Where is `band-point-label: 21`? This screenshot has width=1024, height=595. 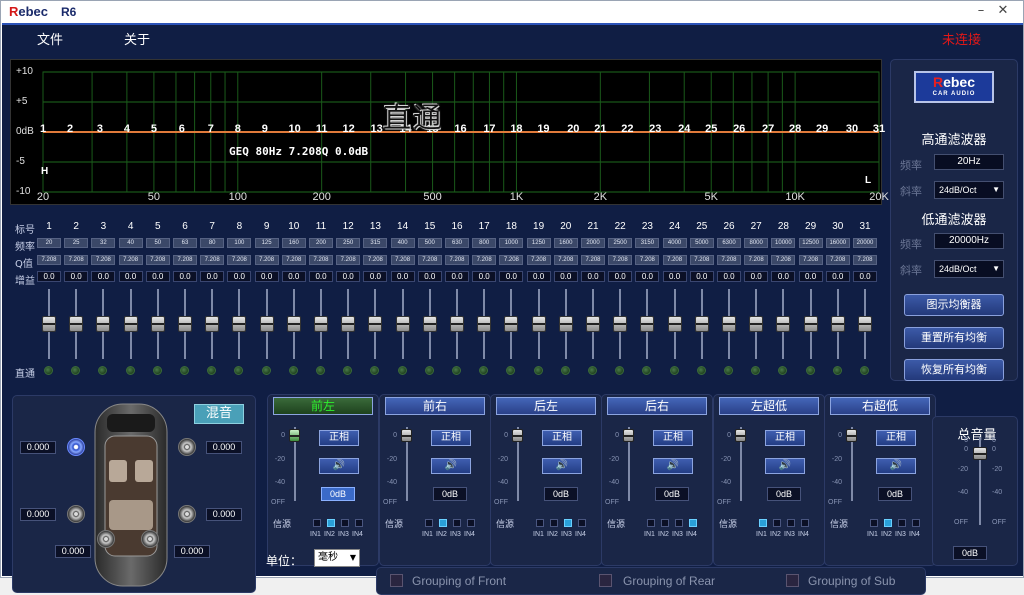
band-point-label: 21 is located at coordinates (600, 129).